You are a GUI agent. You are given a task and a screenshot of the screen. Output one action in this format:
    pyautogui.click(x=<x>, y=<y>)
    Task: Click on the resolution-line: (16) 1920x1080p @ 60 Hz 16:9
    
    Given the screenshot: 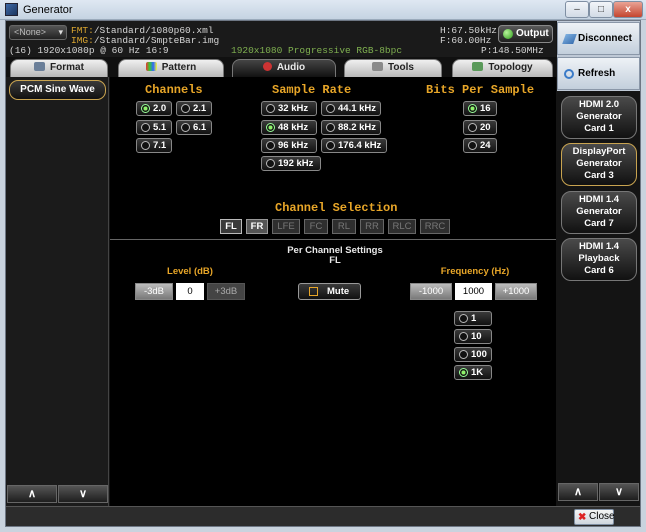 What is the action you would take?
    pyautogui.click(x=89, y=50)
    